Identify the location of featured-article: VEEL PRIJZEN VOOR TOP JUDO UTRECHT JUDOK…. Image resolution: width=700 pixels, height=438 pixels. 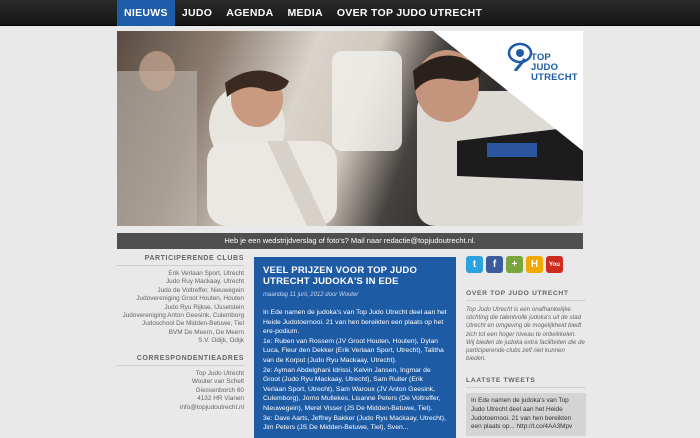
(355, 347).